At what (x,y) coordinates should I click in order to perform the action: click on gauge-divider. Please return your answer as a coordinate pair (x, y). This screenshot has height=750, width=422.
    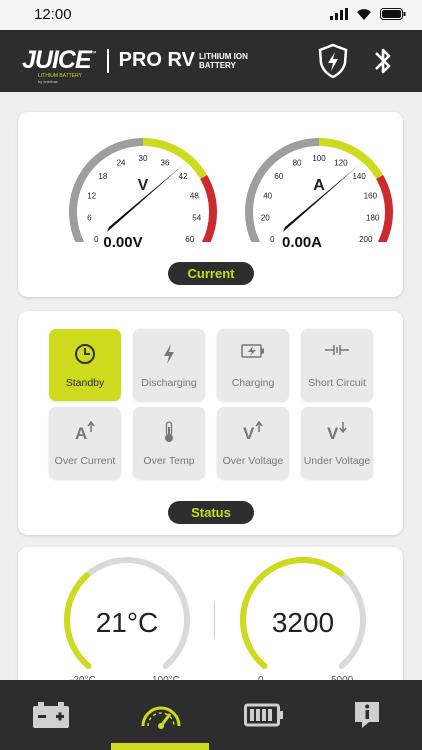
    Looking at the image, I should click on (214, 620).